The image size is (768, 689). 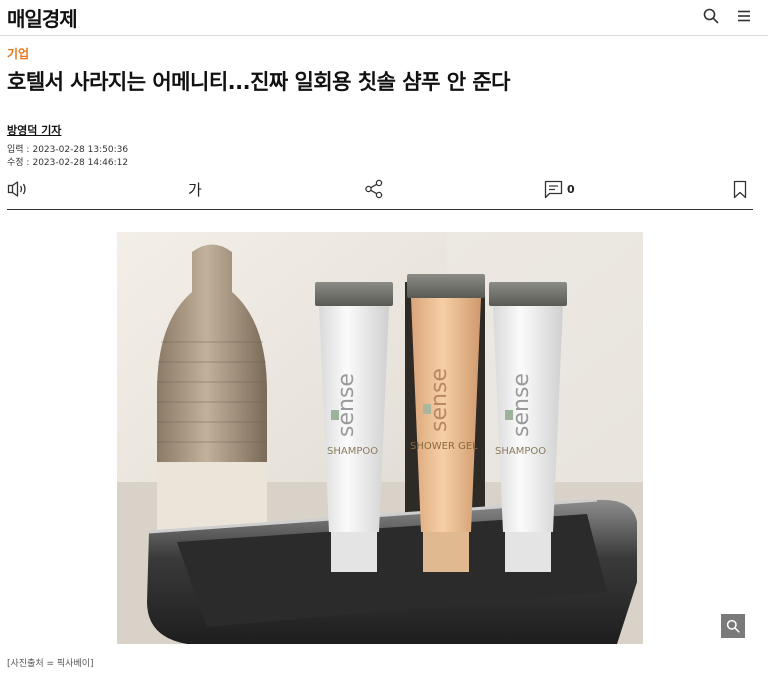 I want to click on comment-count: 0, so click(x=571, y=189).